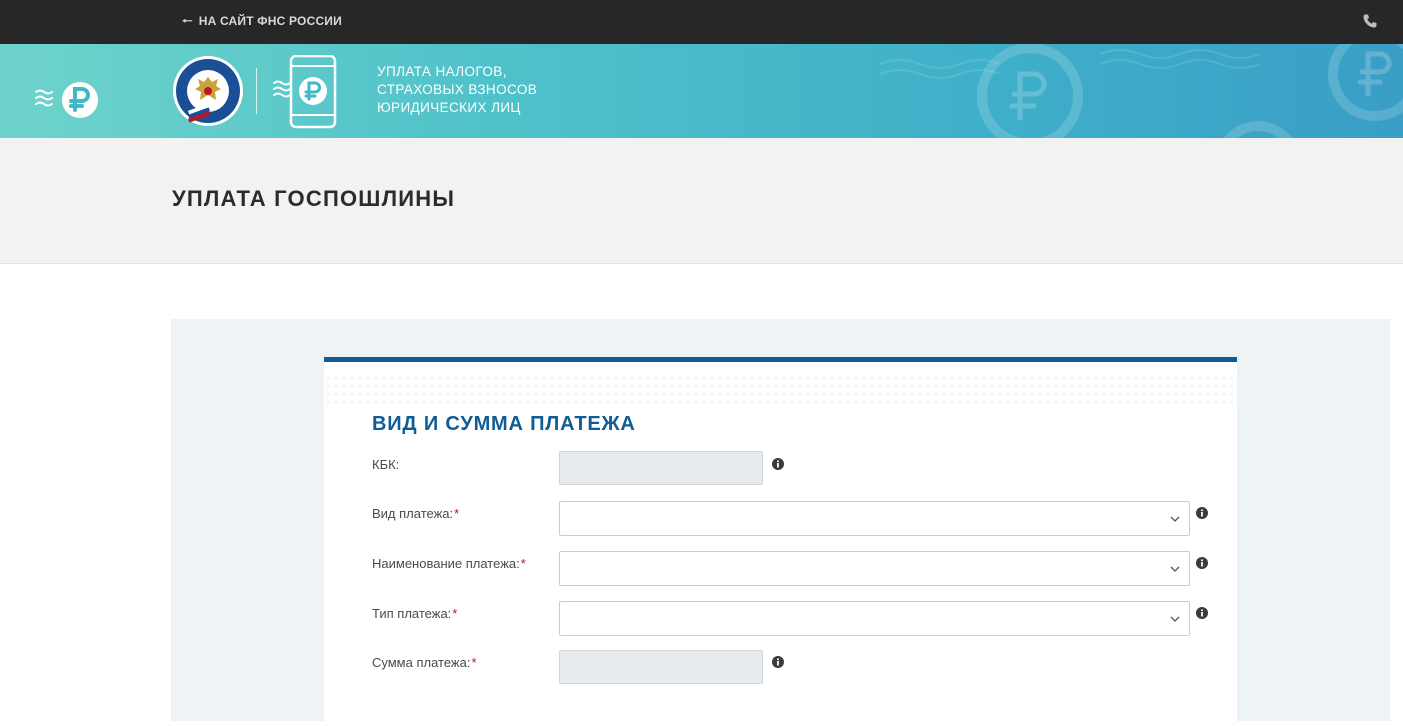 The height and width of the screenshot is (726, 1403). Describe the element at coordinates (1370, 21) in the screenshot. I see `phone-icon` at that location.